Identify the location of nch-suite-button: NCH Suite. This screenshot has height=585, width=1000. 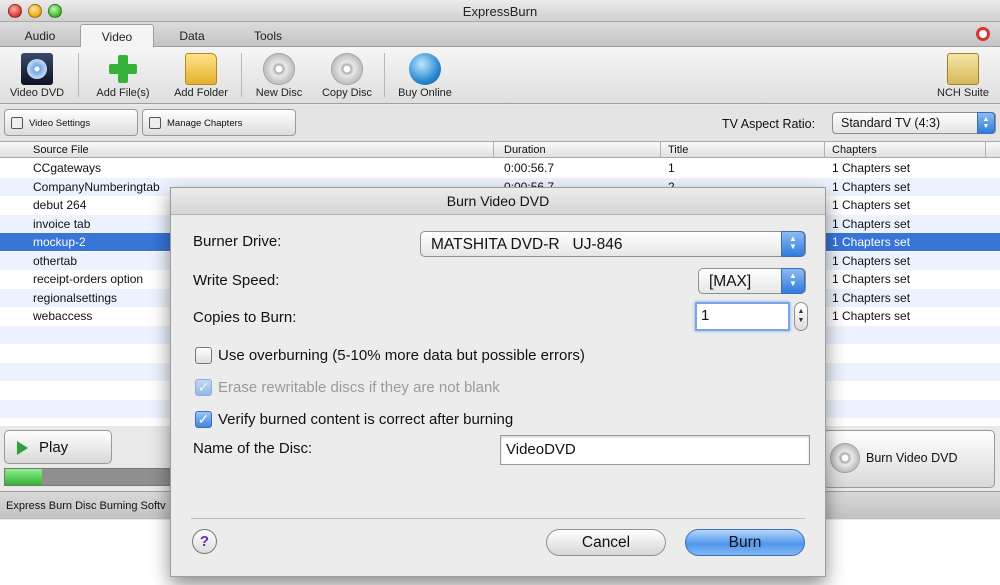
(963, 76).